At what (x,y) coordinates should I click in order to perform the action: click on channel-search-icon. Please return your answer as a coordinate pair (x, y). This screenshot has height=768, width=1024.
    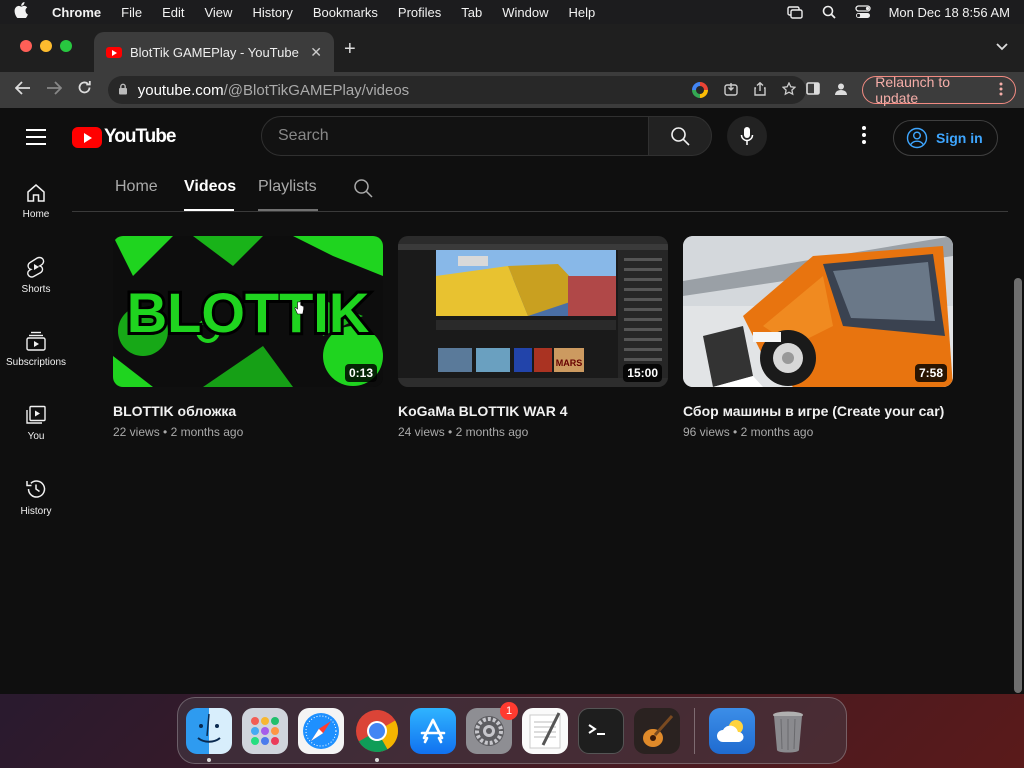
    Looking at the image, I should click on (363, 190).